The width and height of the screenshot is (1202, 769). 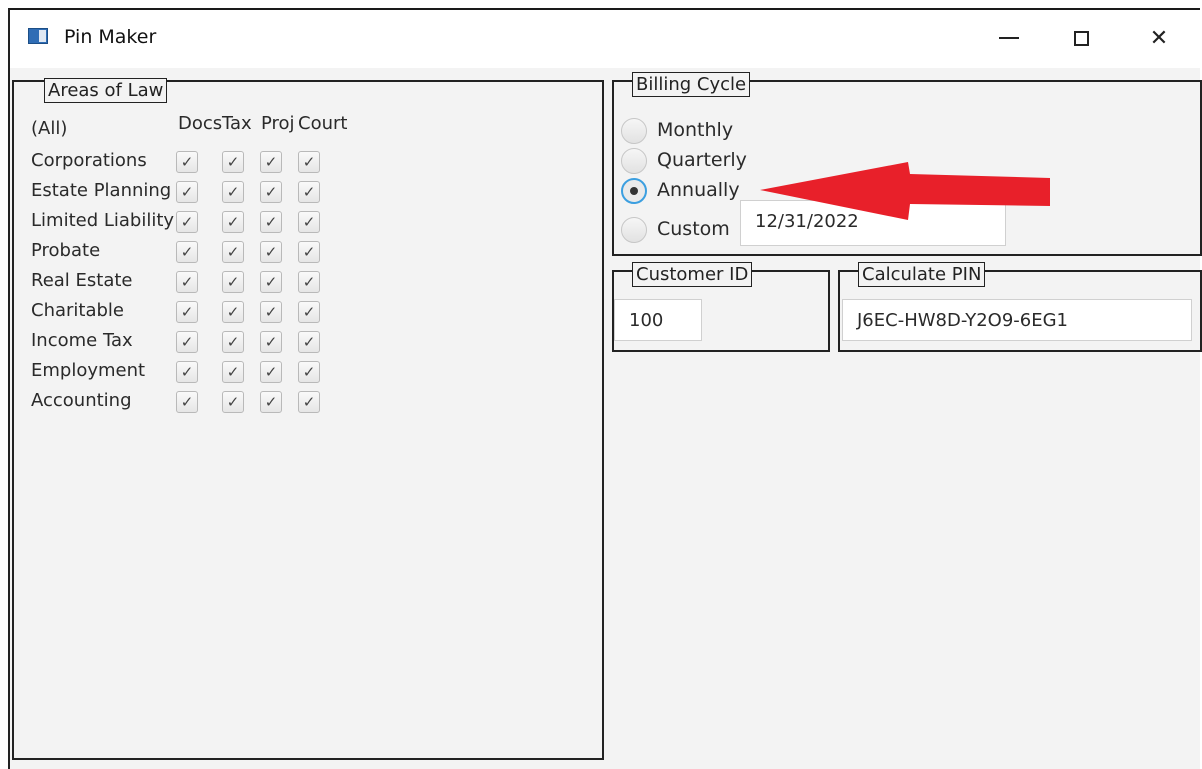 What do you see at coordinates (322, 123) in the screenshot?
I see `column-header-court: Court` at bounding box center [322, 123].